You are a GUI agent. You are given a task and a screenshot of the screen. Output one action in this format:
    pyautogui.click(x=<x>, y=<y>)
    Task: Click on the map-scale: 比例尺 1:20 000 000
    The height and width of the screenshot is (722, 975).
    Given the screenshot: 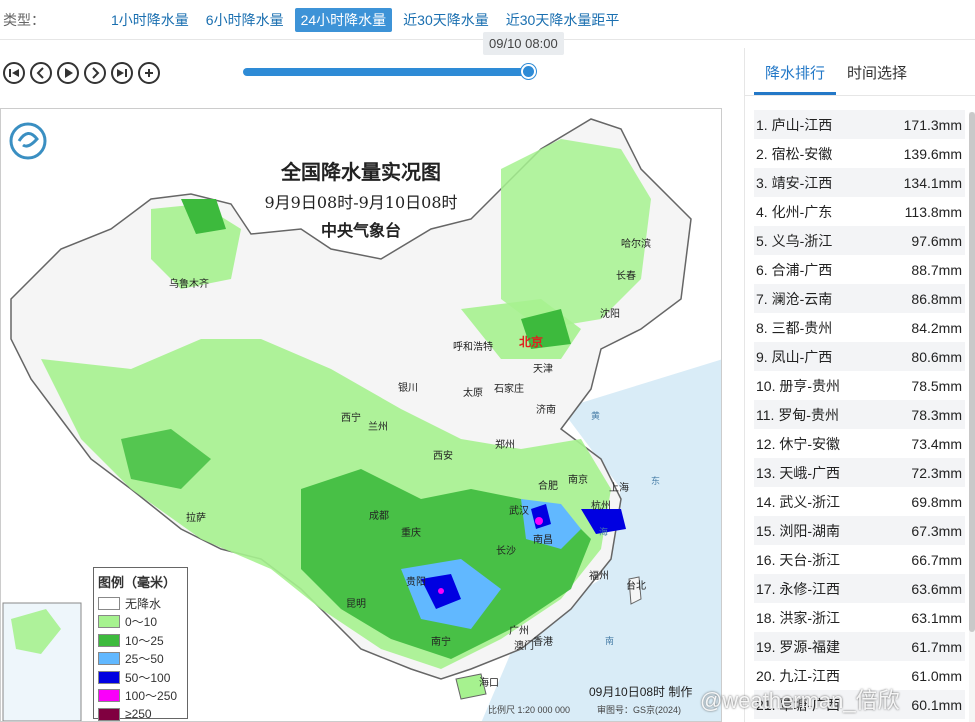 What is the action you would take?
    pyautogui.click(x=529, y=710)
    